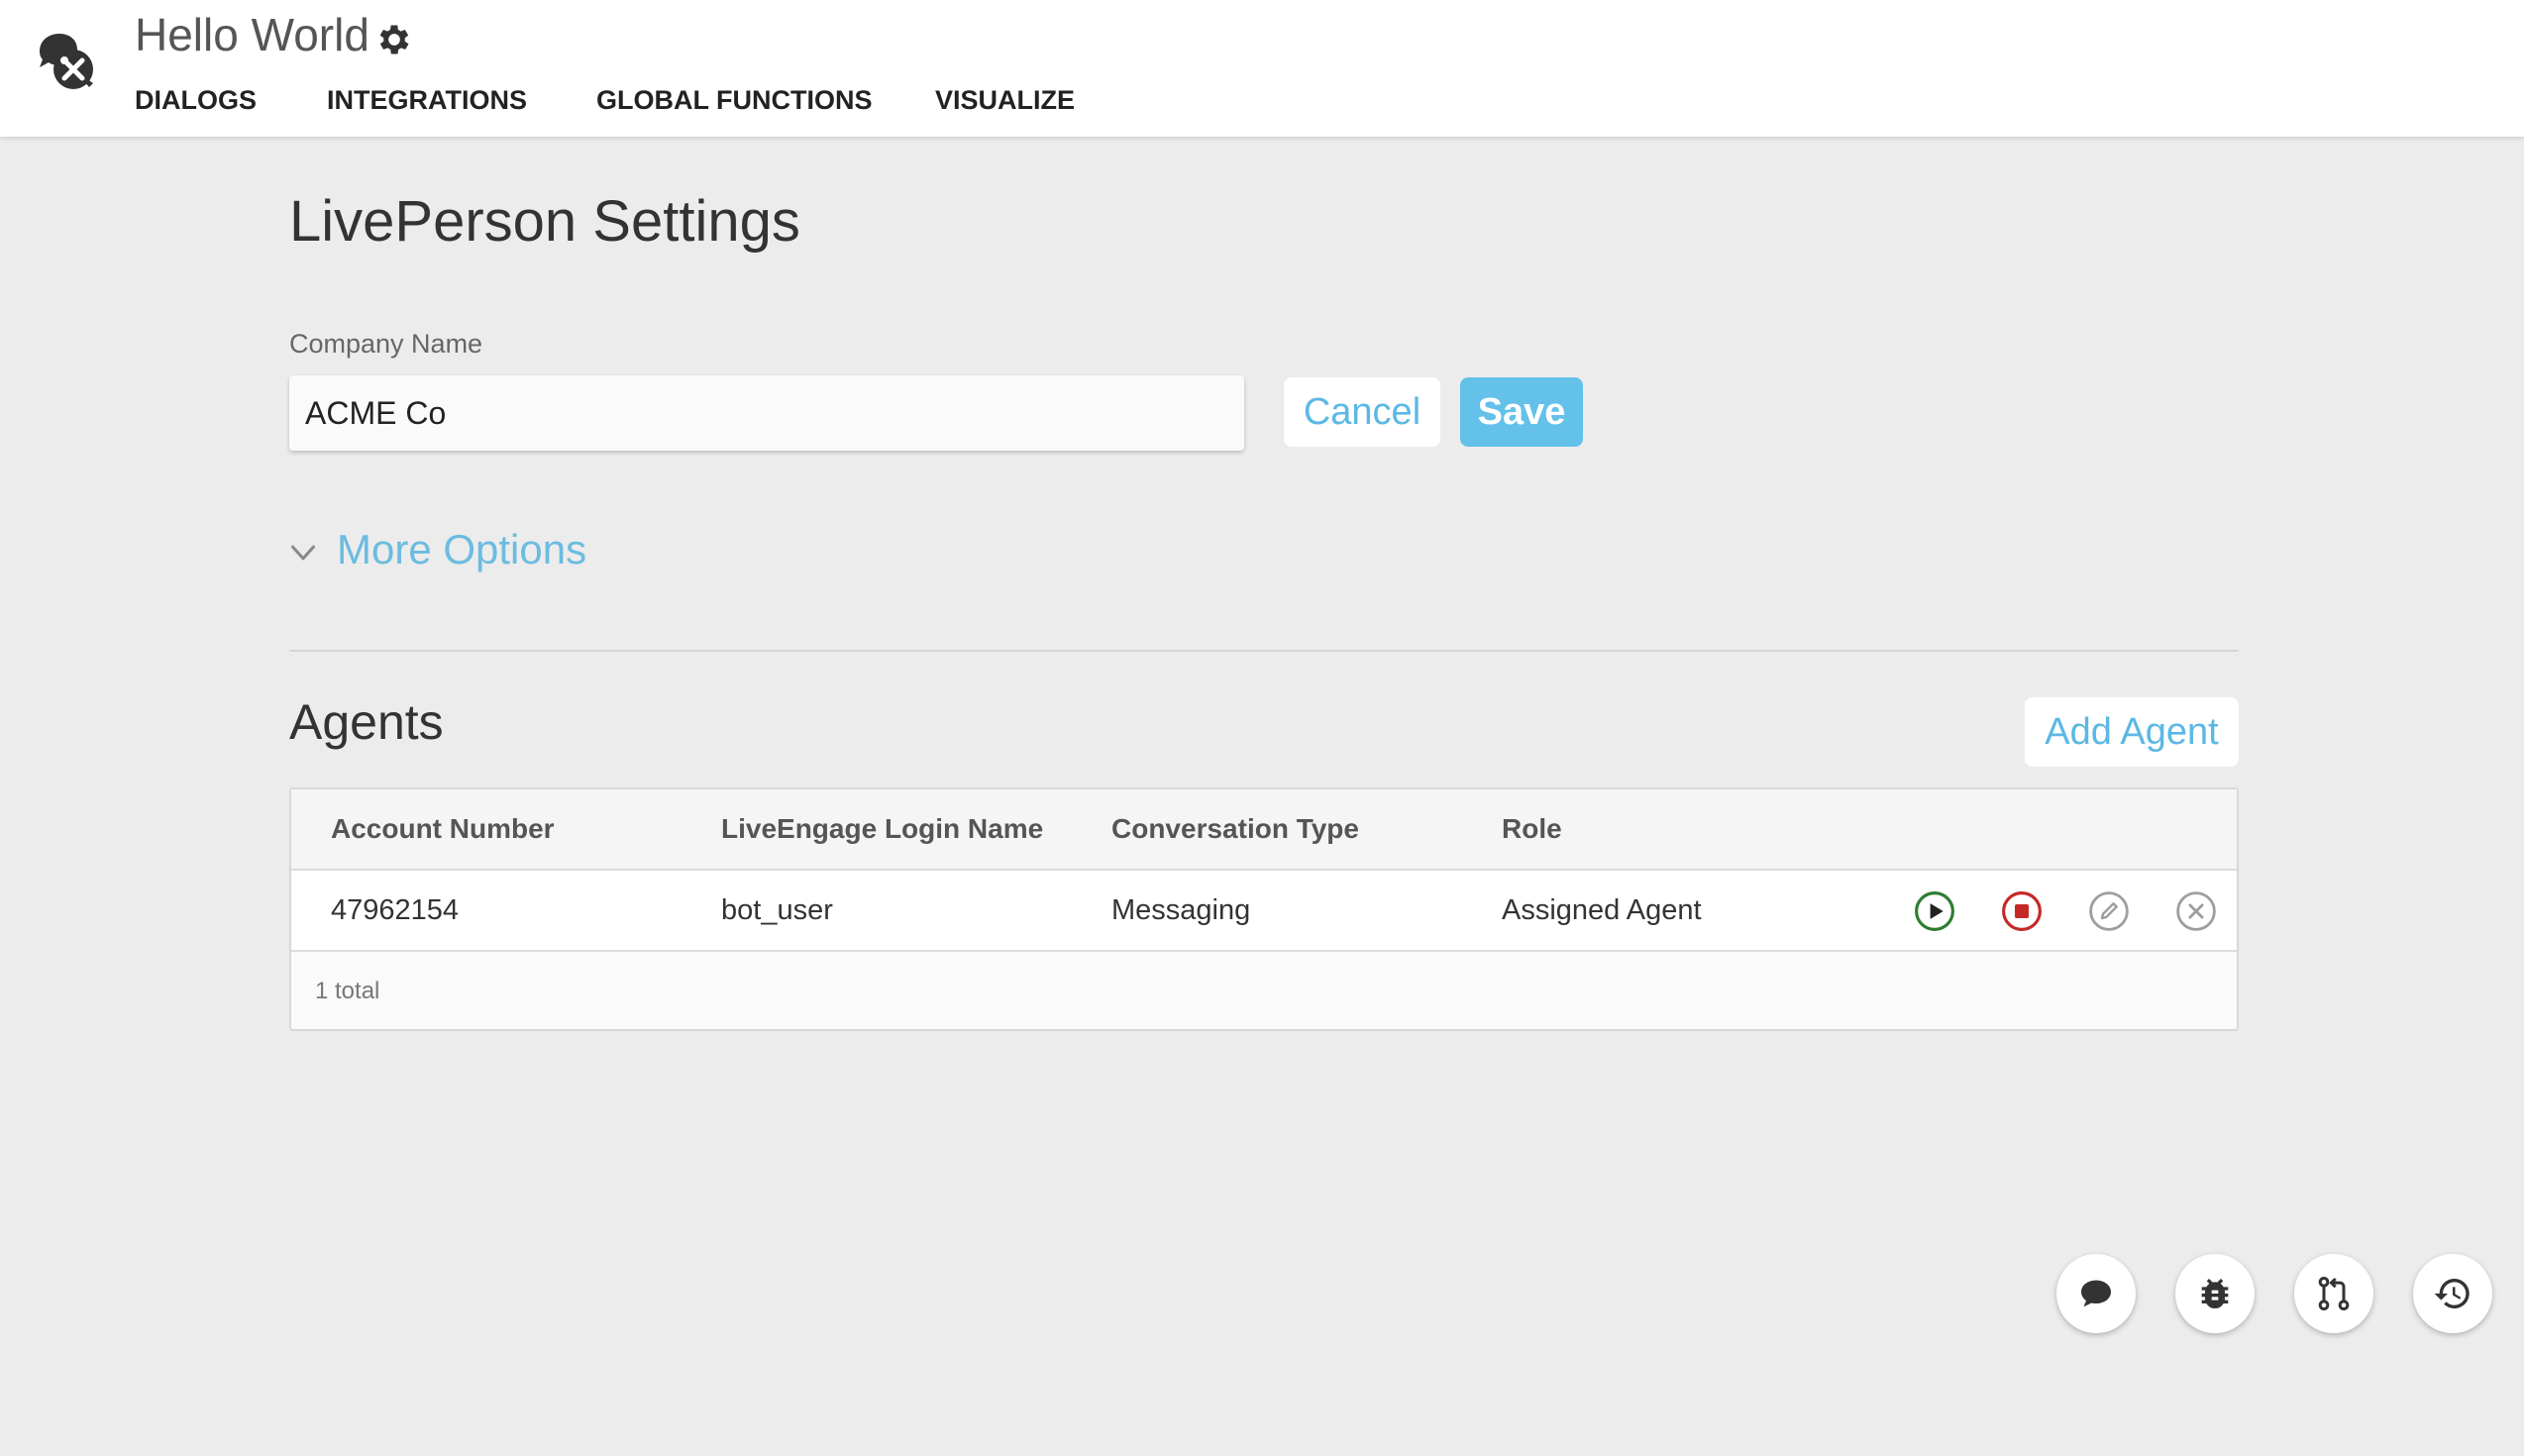 This screenshot has height=1456, width=2524. What do you see at coordinates (443, 829) in the screenshot?
I see `column-header-account-number: Account Number` at bounding box center [443, 829].